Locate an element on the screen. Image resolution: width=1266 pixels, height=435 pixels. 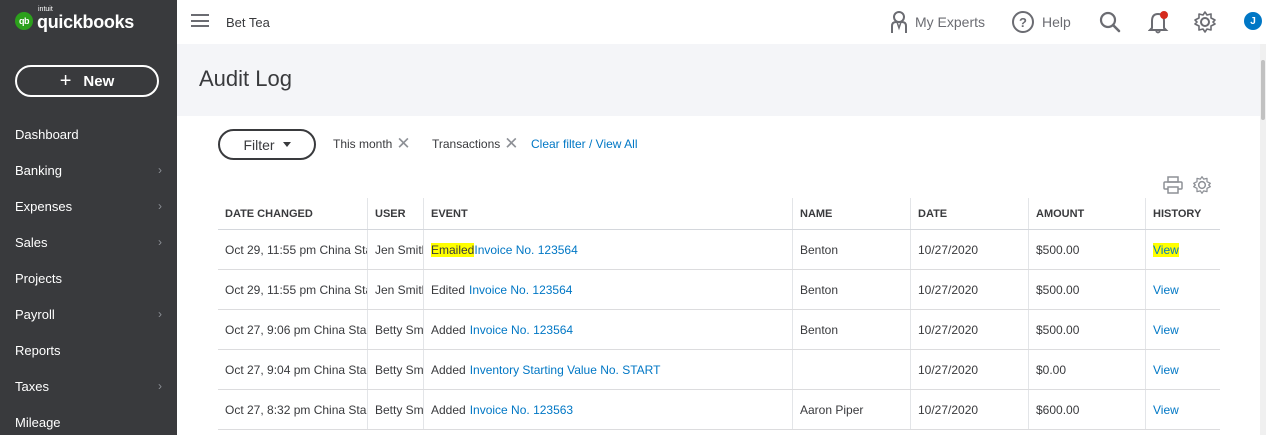
sidebar-item-label: Mileage is located at coordinates (38, 422).